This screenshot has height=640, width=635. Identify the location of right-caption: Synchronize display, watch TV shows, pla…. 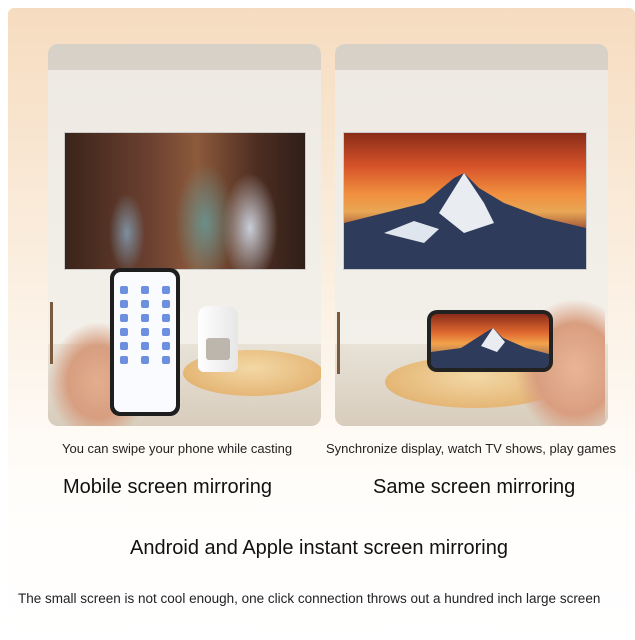
(471, 448).